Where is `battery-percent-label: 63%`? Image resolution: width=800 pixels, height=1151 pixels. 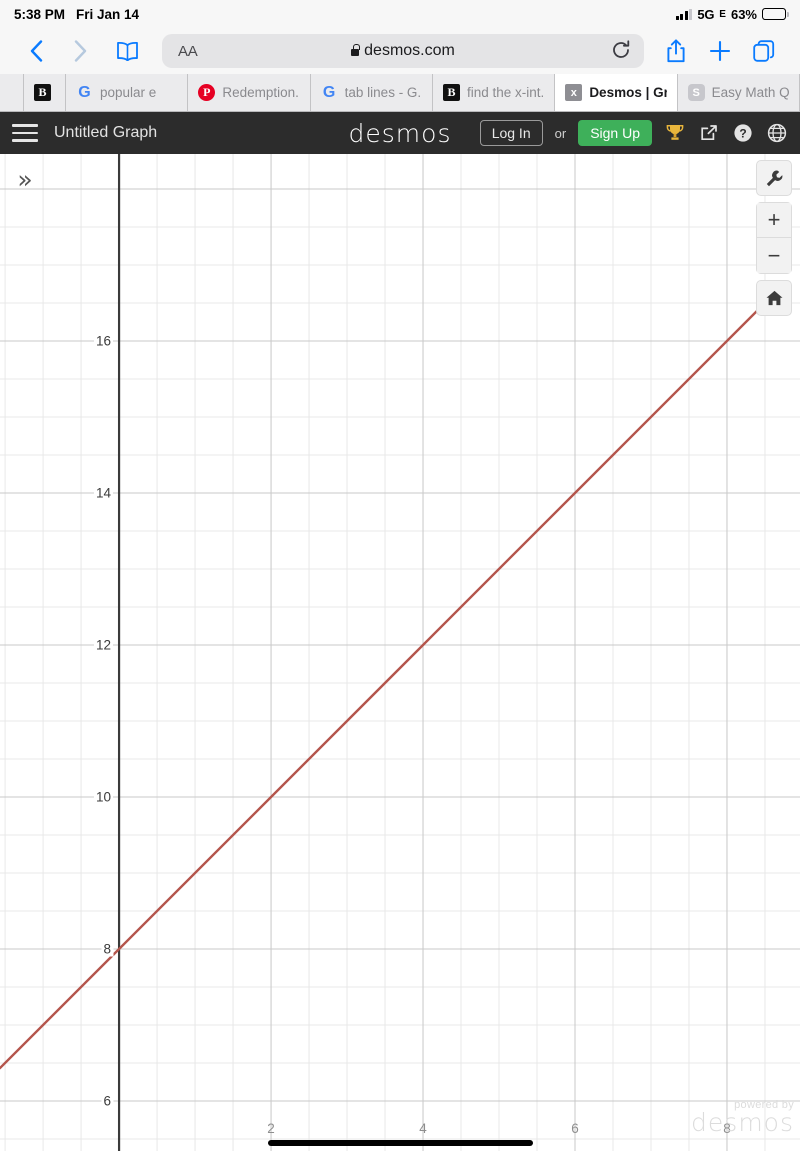
battery-percent-label: 63% is located at coordinates (743, 14).